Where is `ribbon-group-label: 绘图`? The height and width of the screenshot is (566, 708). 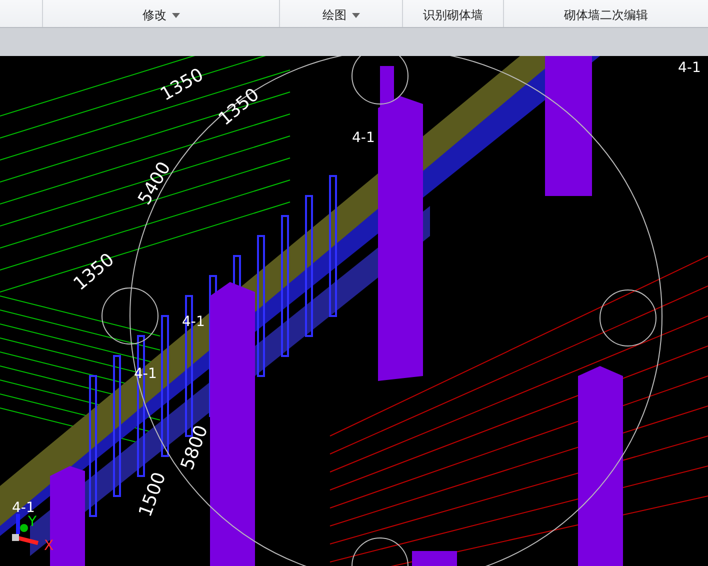 ribbon-group-label: 绘图 is located at coordinates (341, 15).